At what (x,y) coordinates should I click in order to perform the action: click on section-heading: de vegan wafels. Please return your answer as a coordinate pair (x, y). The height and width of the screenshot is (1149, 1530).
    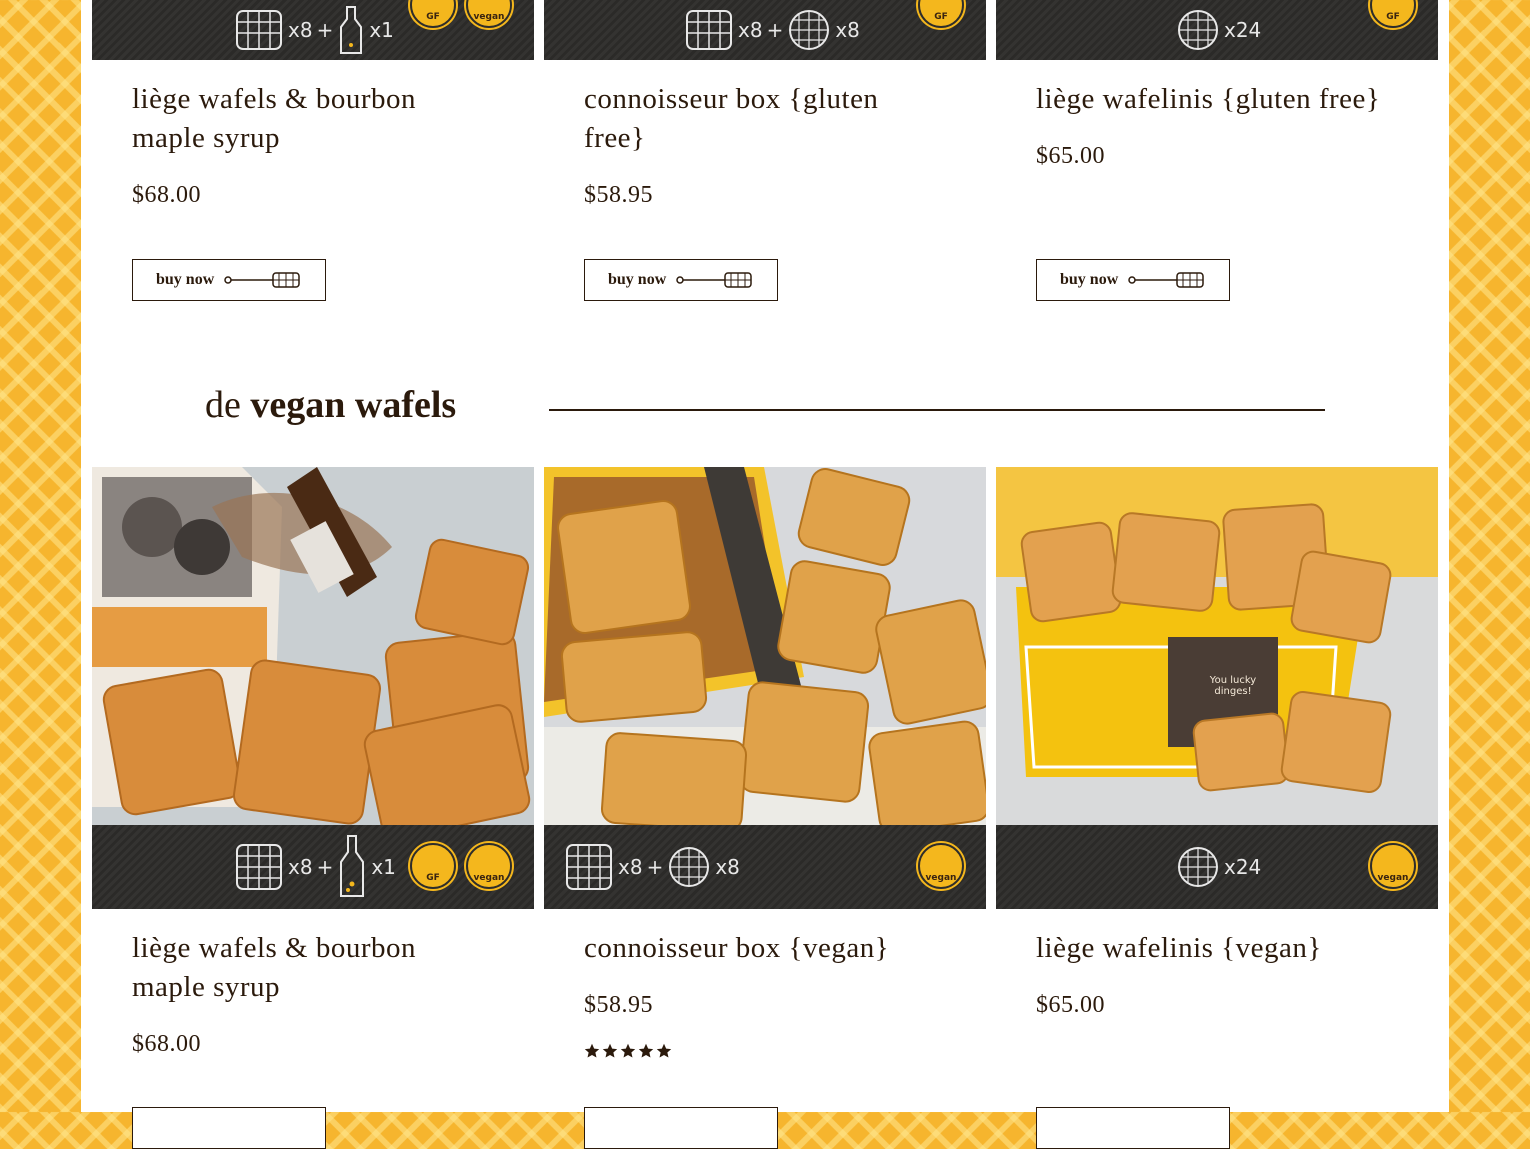
    Looking at the image, I should click on (330, 405).